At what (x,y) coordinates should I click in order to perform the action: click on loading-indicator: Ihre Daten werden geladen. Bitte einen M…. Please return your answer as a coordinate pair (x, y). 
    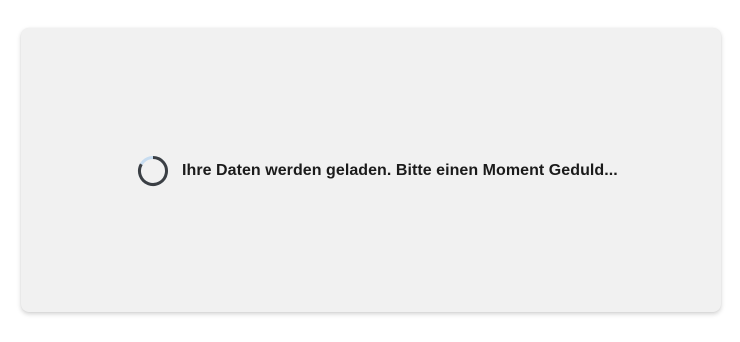
    Looking at the image, I should click on (377, 171).